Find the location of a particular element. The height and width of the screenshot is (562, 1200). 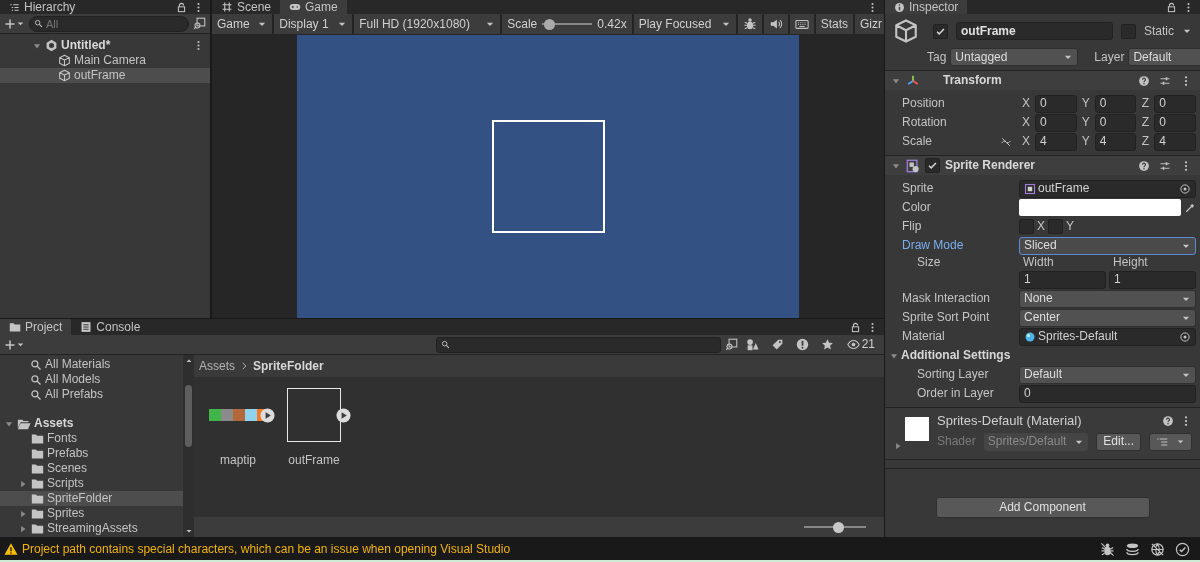

dropdown: Full HD (1920x1080) is located at coordinates (427, 24).